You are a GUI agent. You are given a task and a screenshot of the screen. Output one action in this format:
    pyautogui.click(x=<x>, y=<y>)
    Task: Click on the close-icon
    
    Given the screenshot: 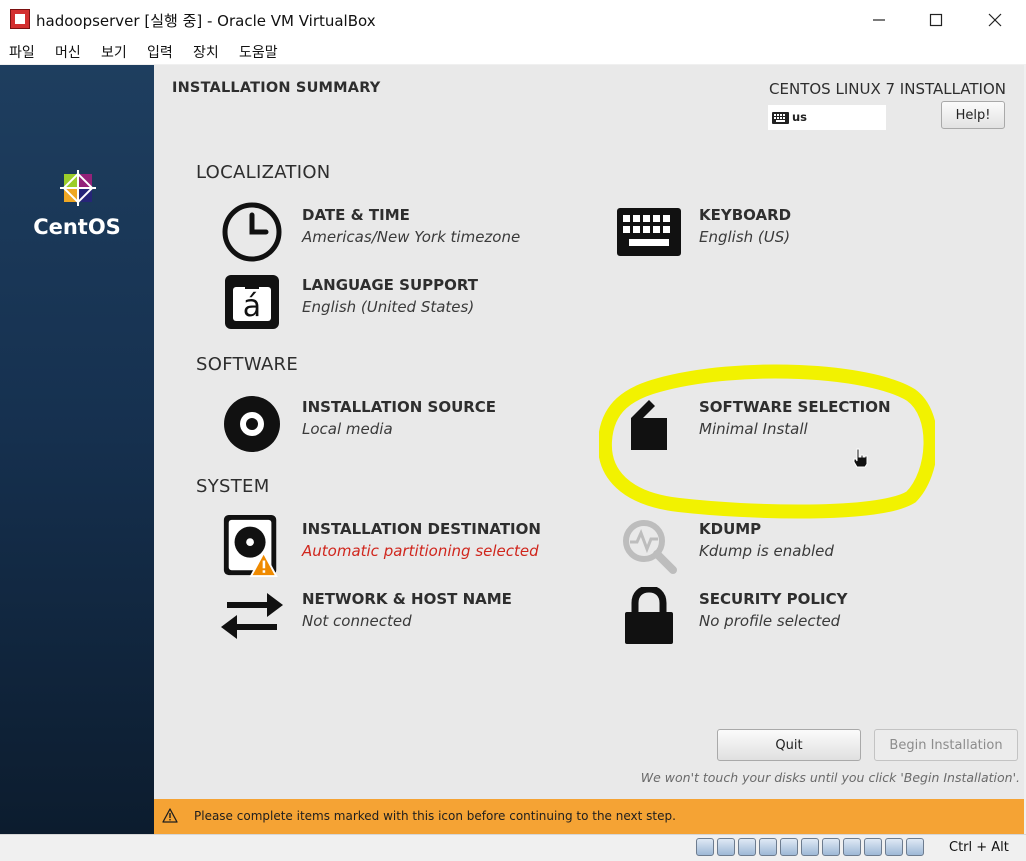 What is the action you would take?
    pyautogui.click(x=995, y=20)
    